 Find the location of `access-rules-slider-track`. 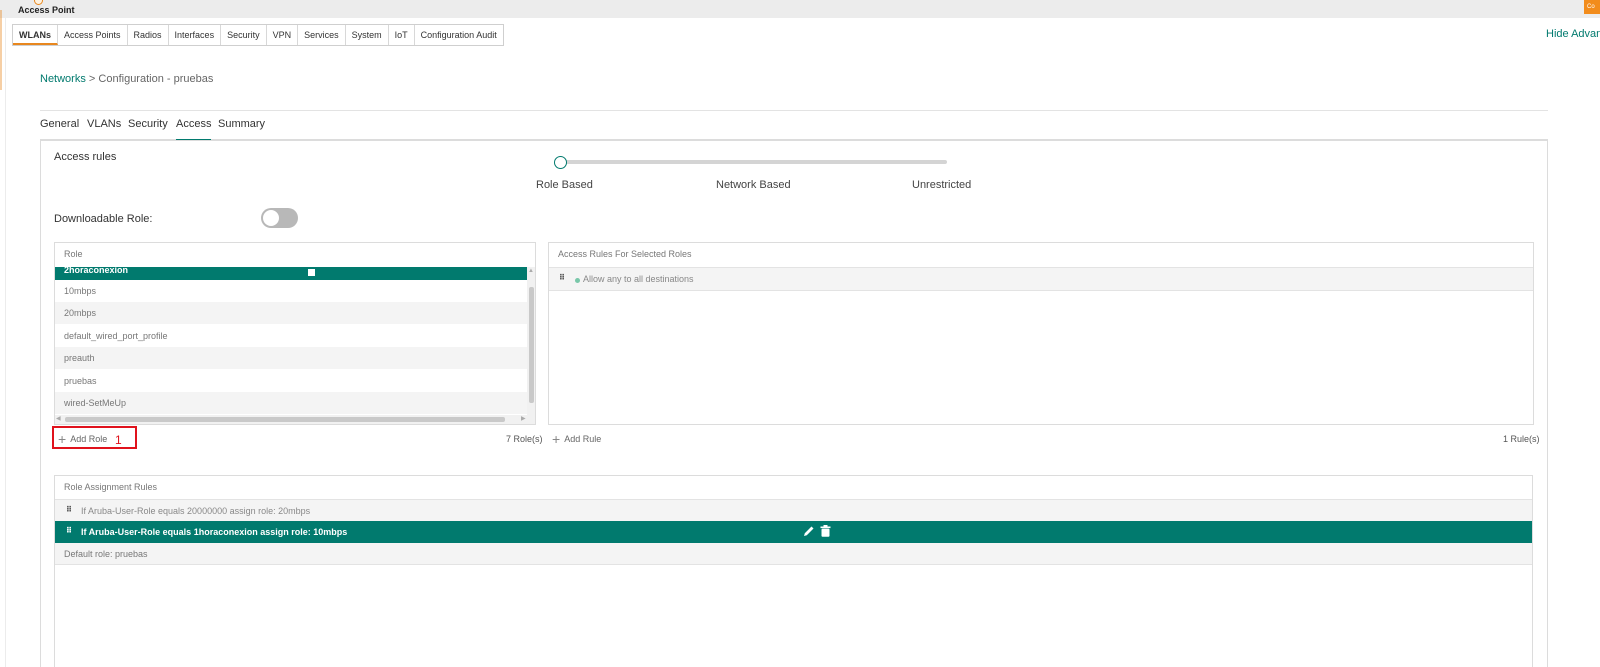

access-rules-slider-track is located at coordinates (753, 162).